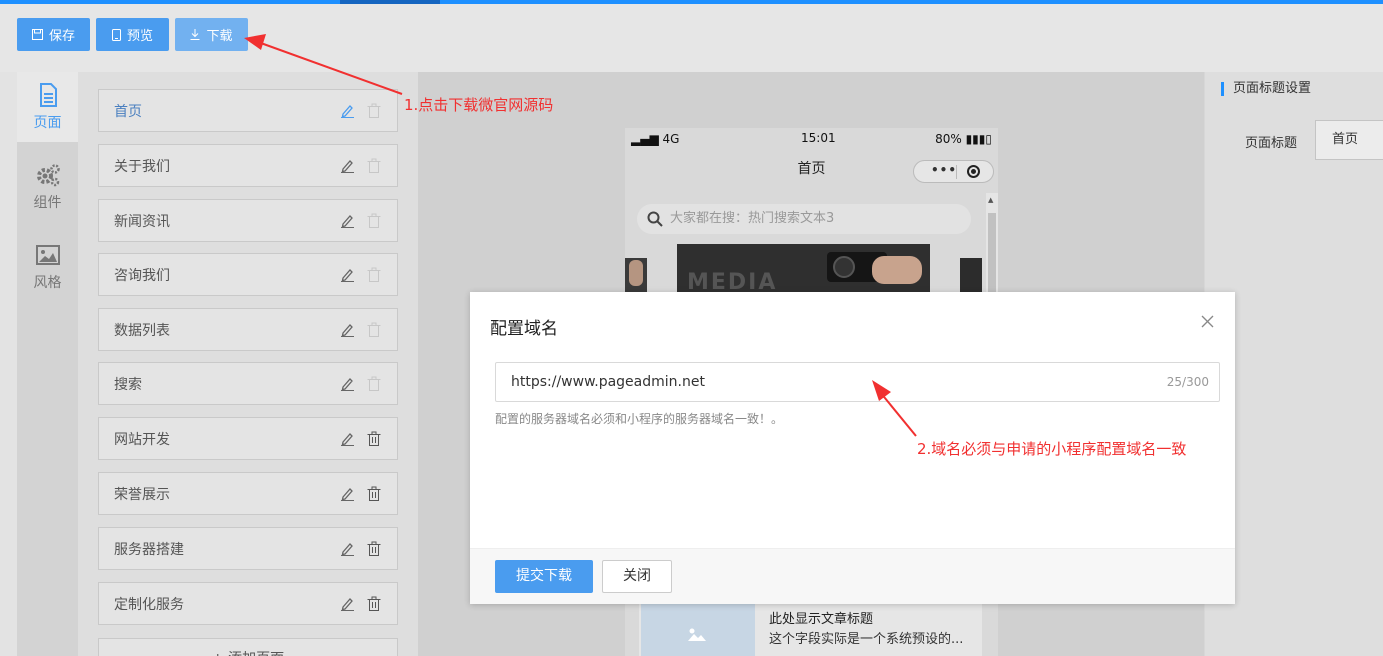 The image size is (1383, 656). Describe the element at coordinates (116, 34) in the screenshot. I see `mobile-icon` at that location.